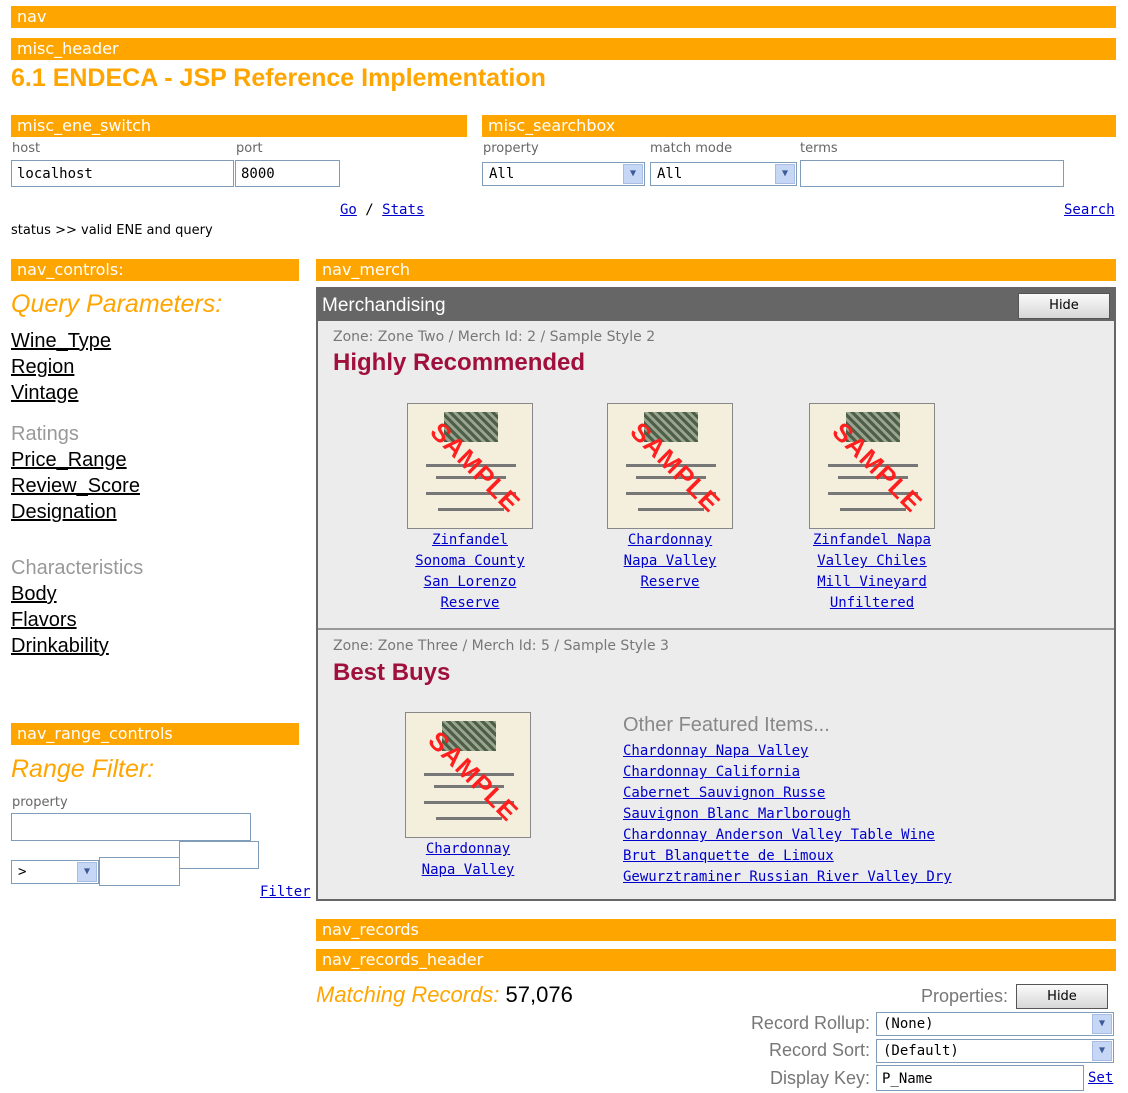  I want to click on nav-controls-bar: nav_controls:, so click(155, 270).